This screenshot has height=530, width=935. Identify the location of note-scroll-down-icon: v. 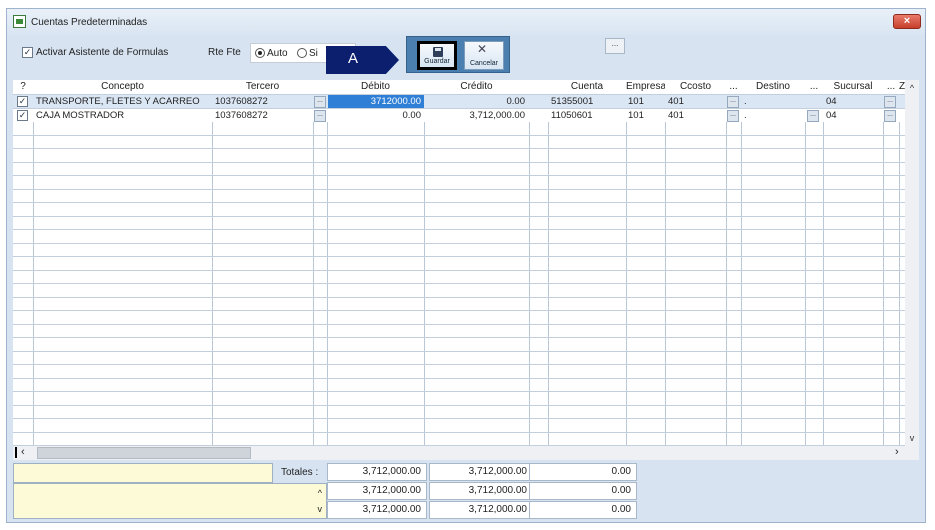
(320, 509).